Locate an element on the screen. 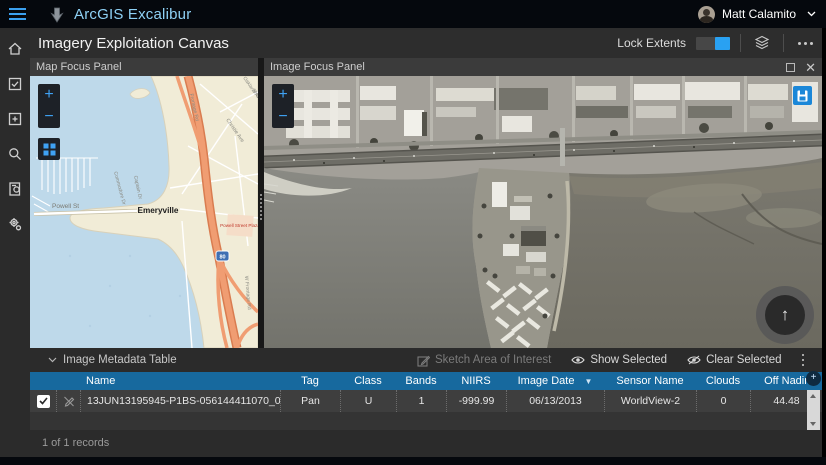 This screenshot has width=826, height=465. scroll-down-icon is located at coordinates (813, 424).